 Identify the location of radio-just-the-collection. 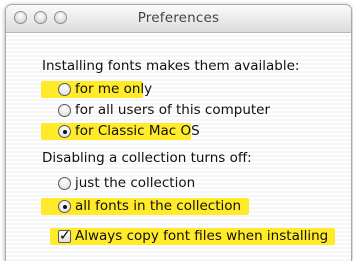
(64, 183).